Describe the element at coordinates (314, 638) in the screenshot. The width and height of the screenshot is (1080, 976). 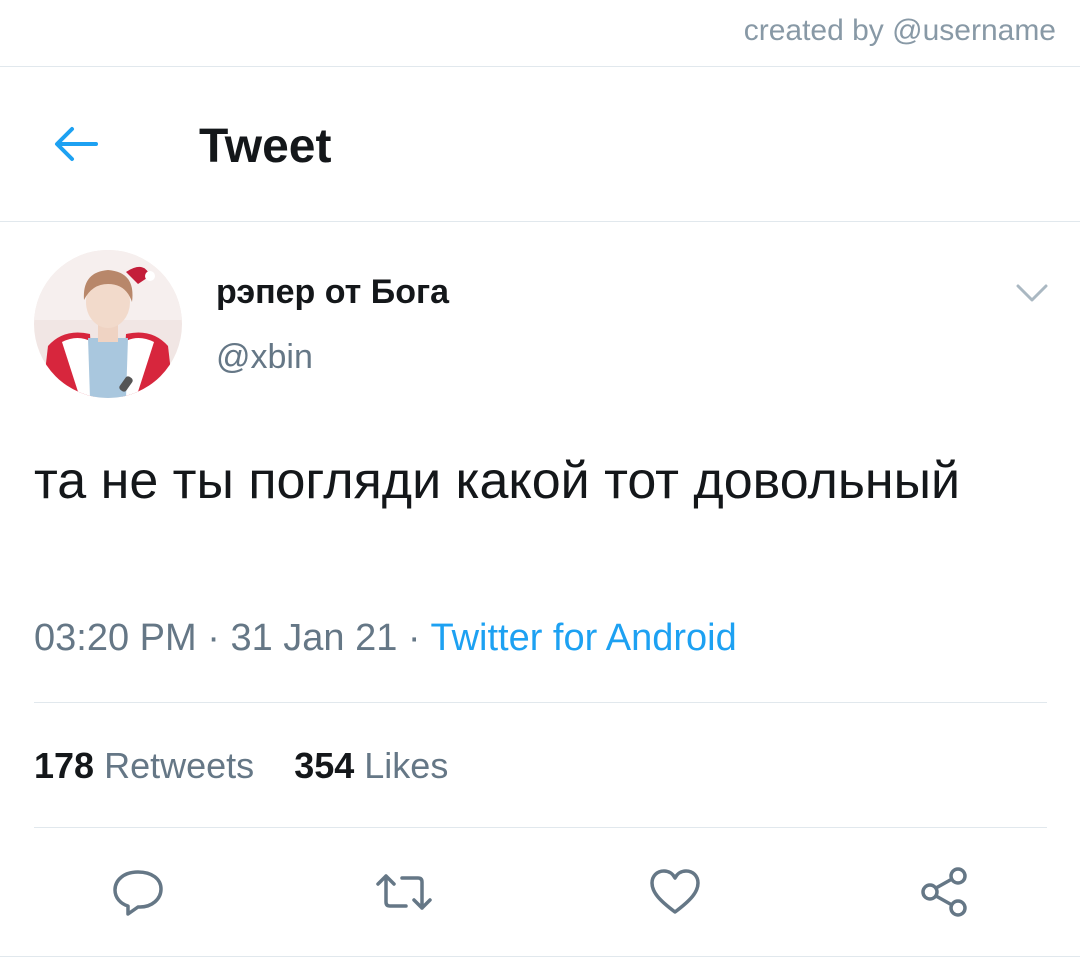
I see `tweet-date: 31 Jan 21` at that location.